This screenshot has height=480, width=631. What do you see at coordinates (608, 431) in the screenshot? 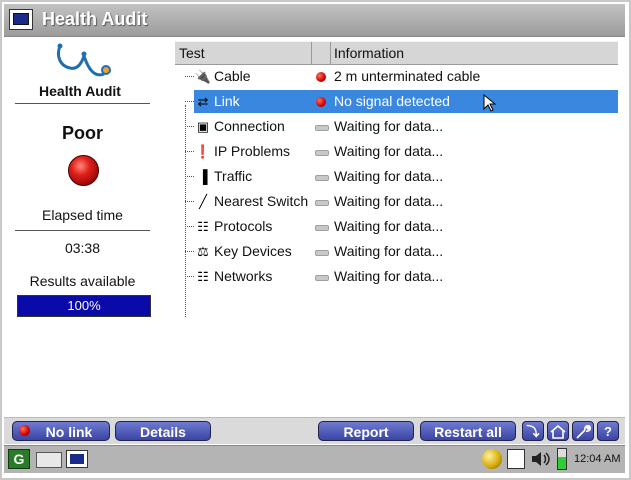
I see `help-button: ?` at bounding box center [608, 431].